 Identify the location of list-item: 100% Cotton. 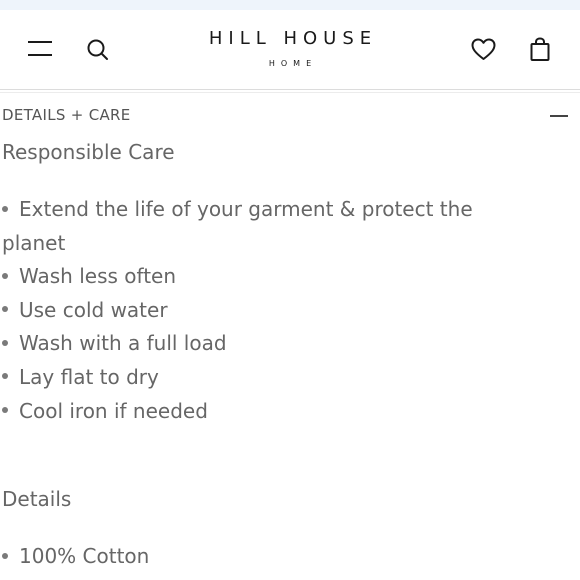
(262, 557).